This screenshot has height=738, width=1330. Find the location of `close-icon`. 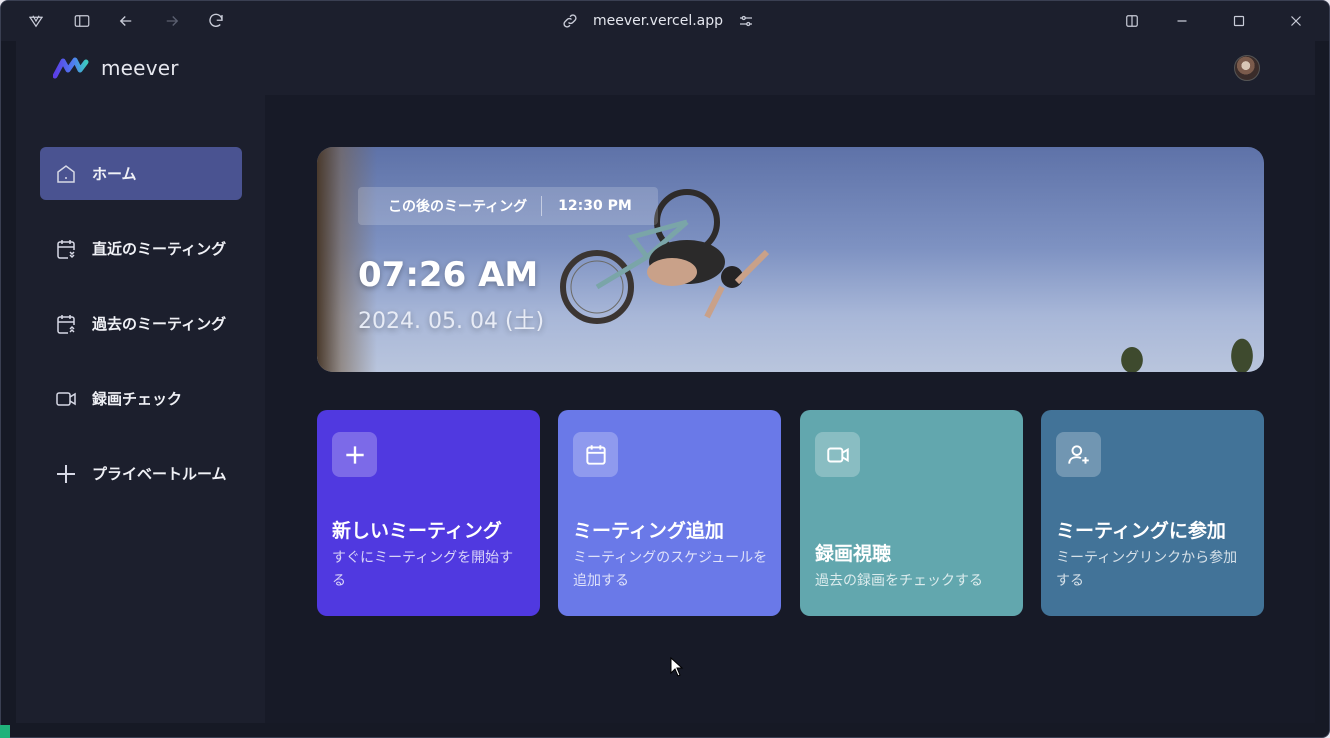

close-icon is located at coordinates (1296, 21).